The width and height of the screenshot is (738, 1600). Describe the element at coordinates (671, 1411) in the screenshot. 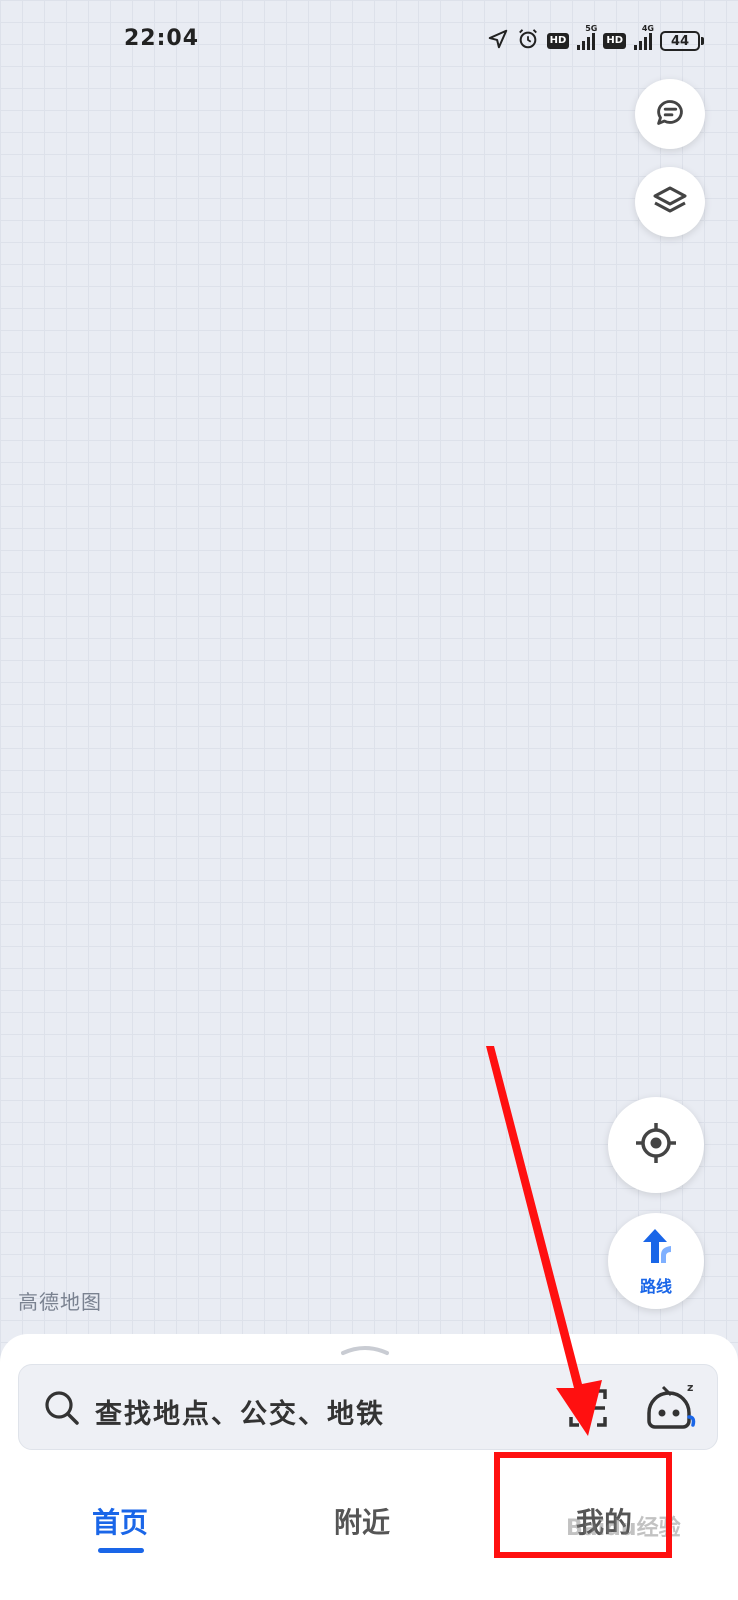

I see `voice-assistant-icon: z` at that location.